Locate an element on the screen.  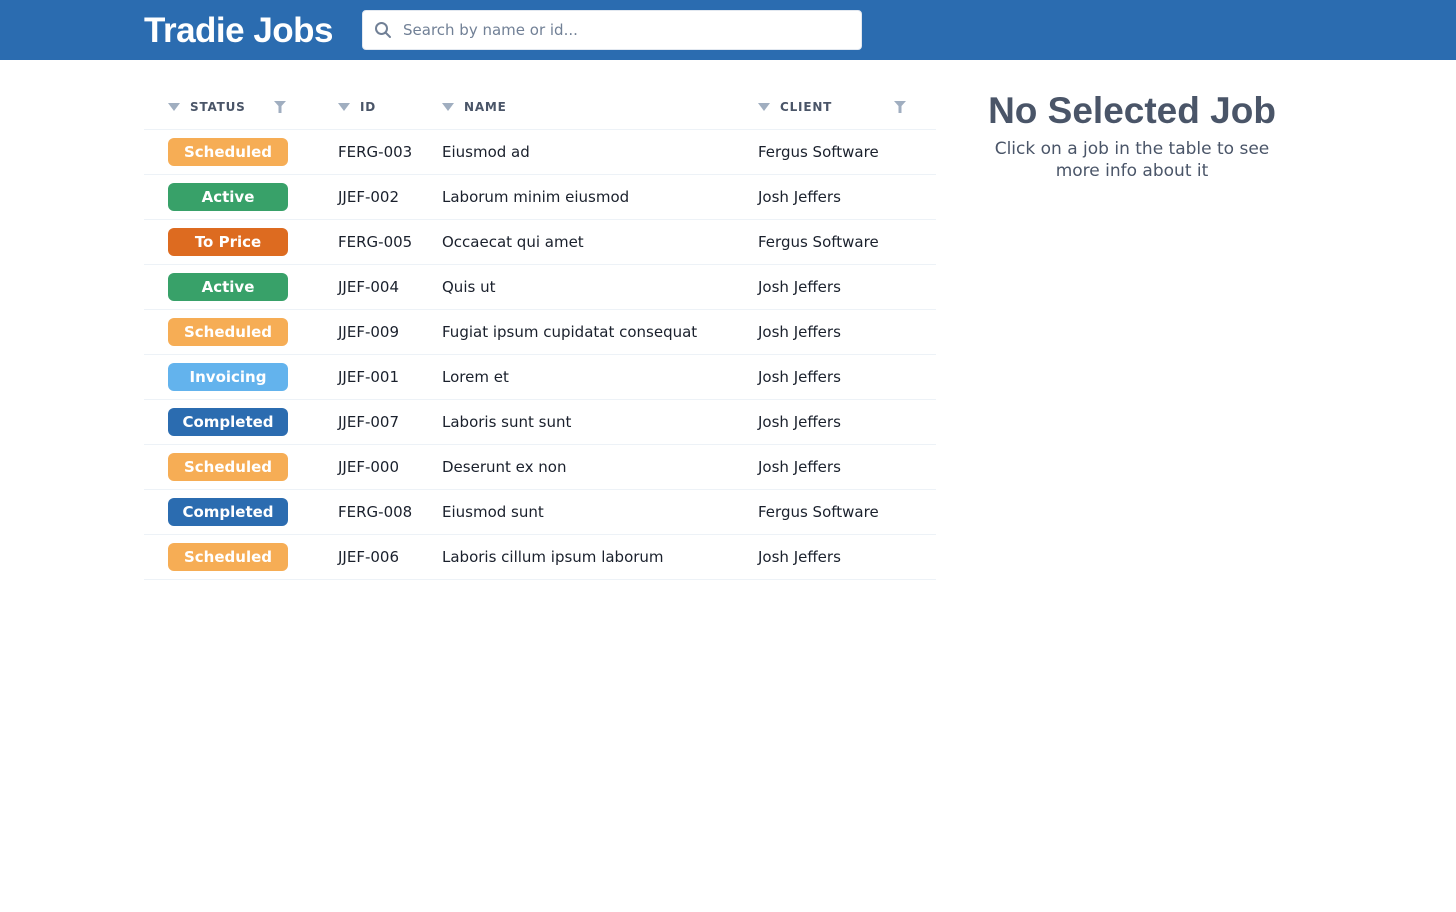
cell-id: JJEF-009 is located at coordinates (378, 332).